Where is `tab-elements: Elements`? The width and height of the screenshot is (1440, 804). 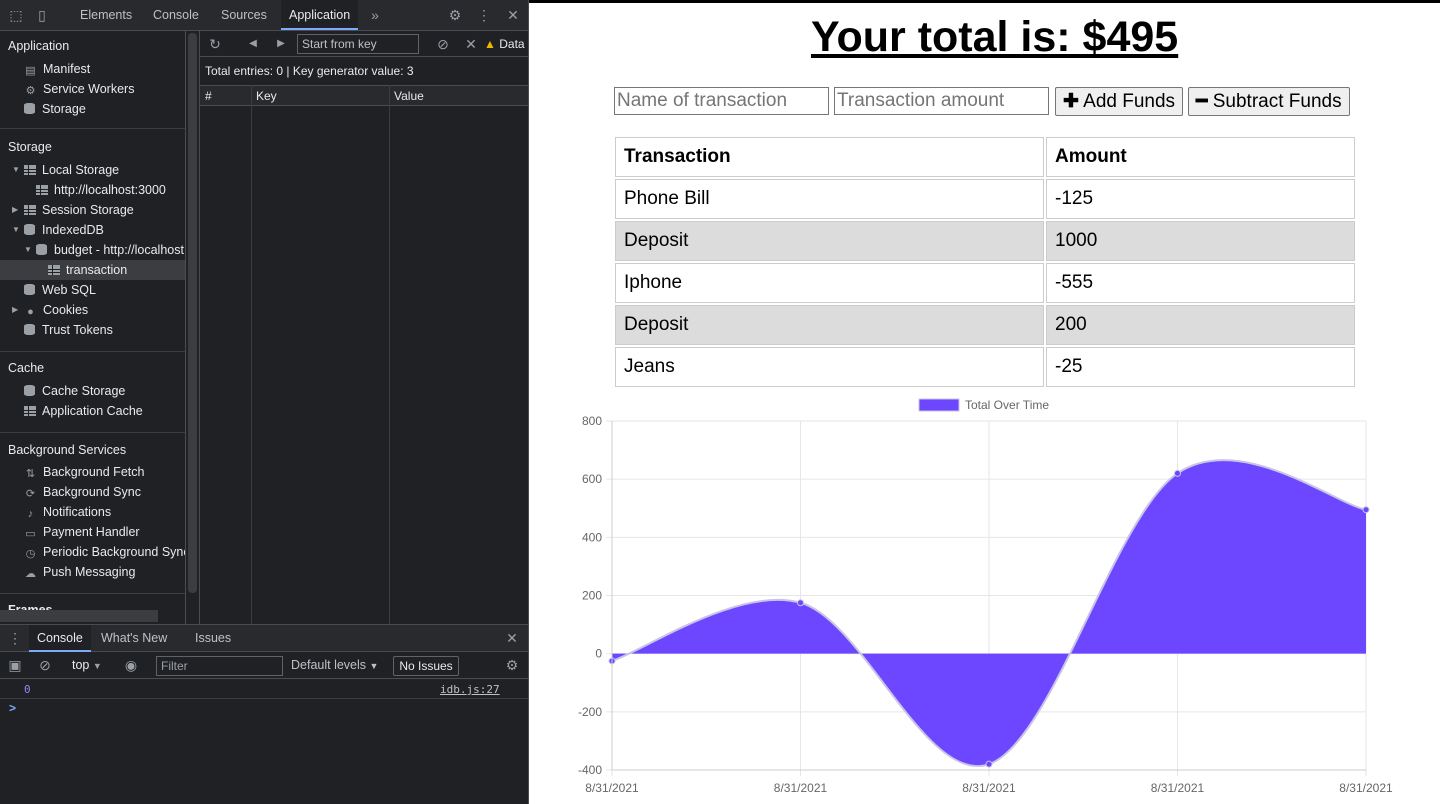 tab-elements: Elements is located at coordinates (106, 15).